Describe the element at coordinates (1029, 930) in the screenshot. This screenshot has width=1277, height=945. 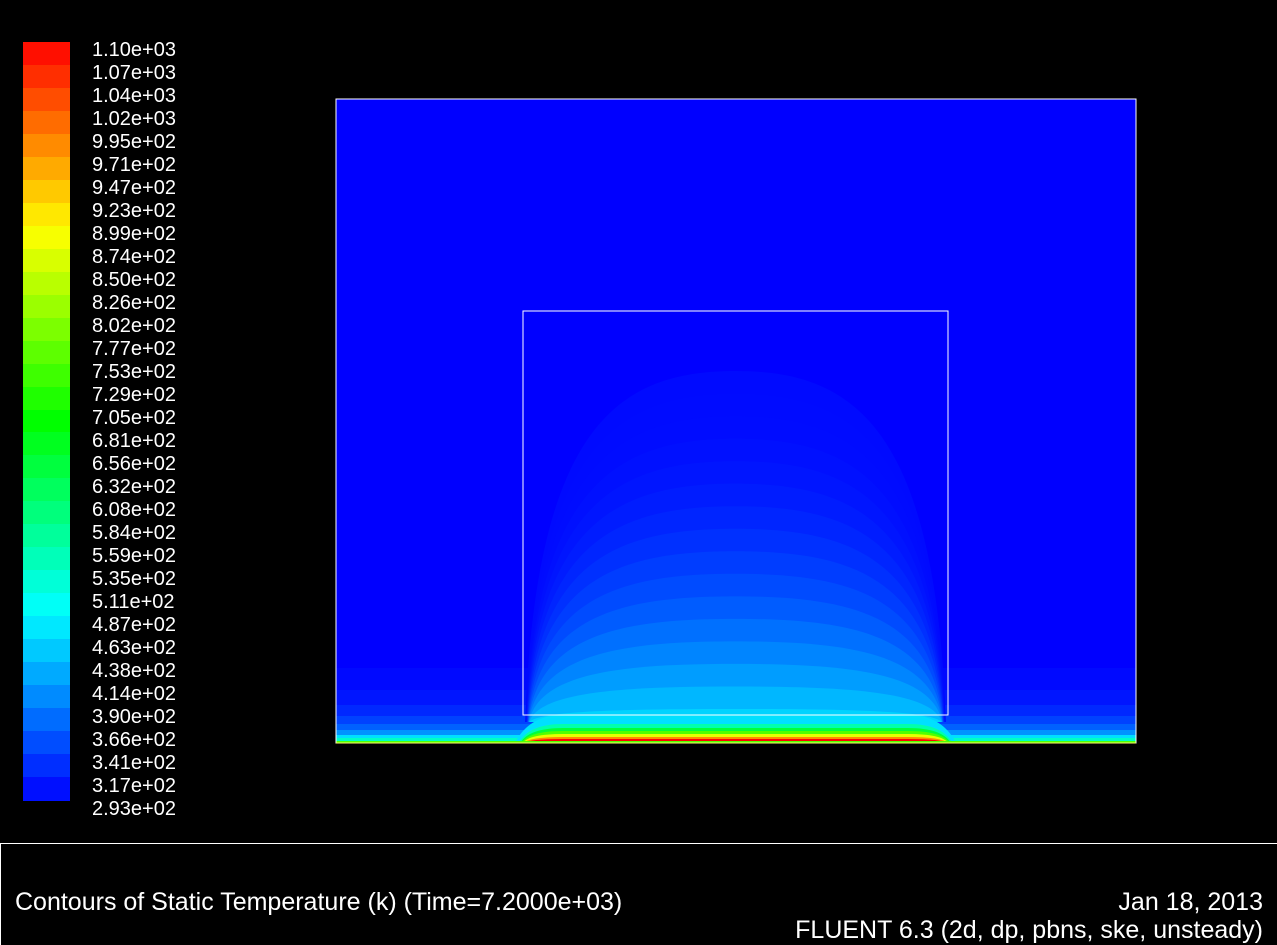
I see `solver-info: FLUENT 6.3 (2d, dp, pbns, ske, unsteady)` at that location.